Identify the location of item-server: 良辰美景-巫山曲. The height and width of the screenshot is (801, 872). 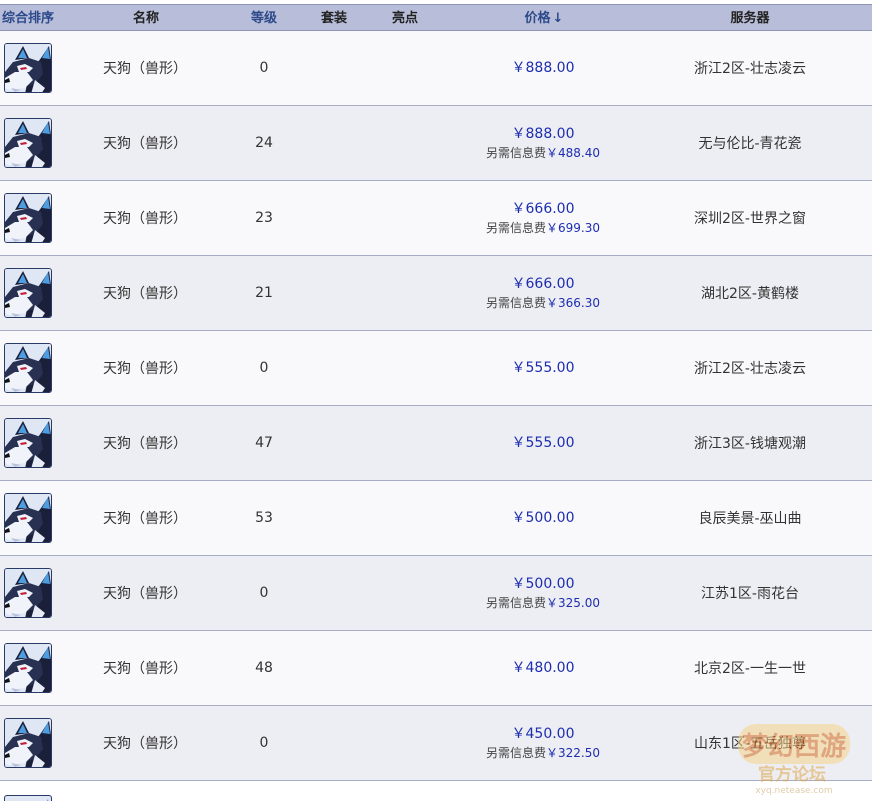
(750, 519).